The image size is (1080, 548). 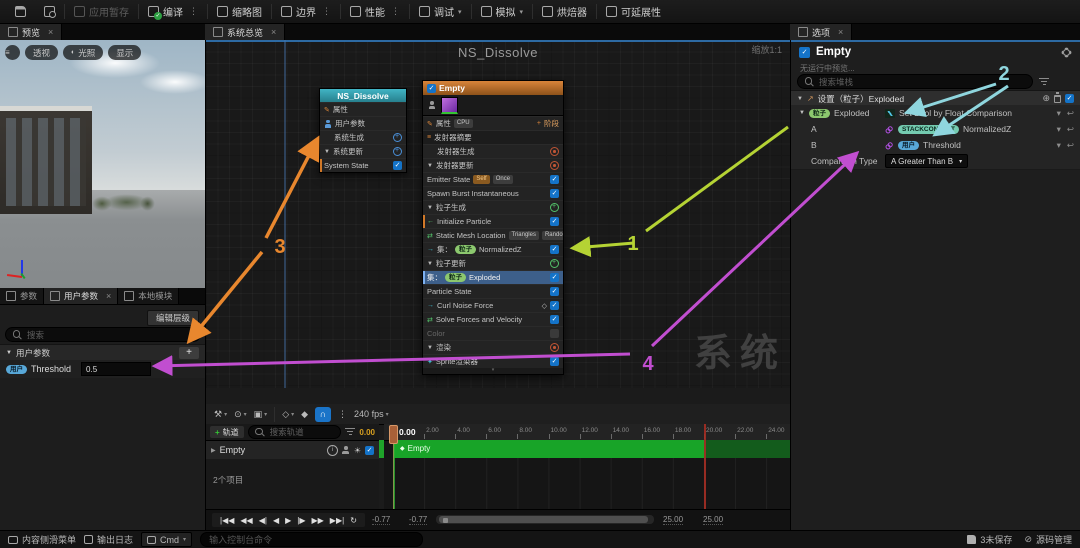 What do you see at coordinates (31, 32) in the screenshot?
I see `tab-preview: 预览 ×` at bounding box center [31, 32].